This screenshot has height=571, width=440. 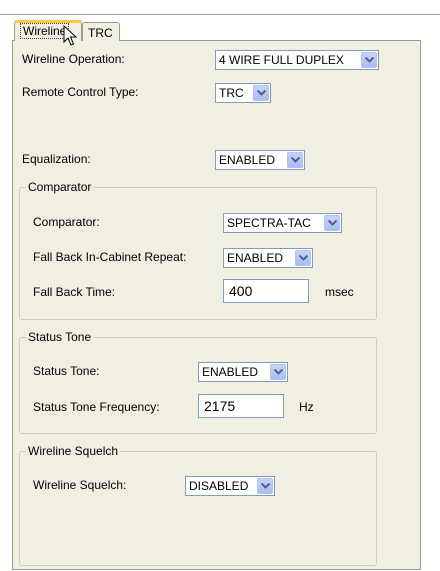 I want to click on fallback-repeat-select: ENABLED, so click(x=268, y=258).